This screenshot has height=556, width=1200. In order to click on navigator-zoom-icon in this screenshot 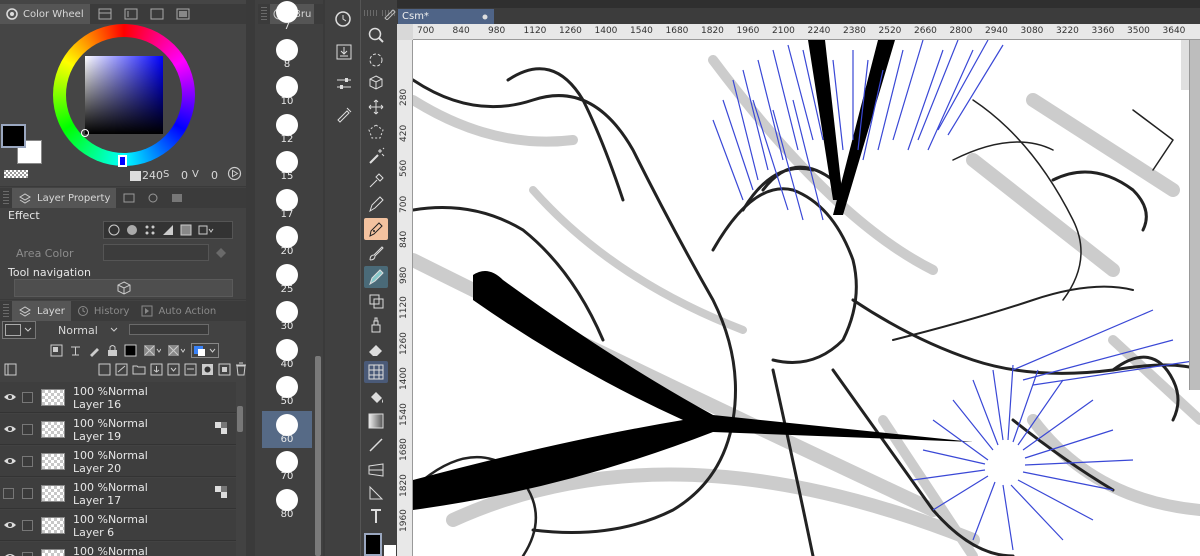, I will do `click(344, 20)`.